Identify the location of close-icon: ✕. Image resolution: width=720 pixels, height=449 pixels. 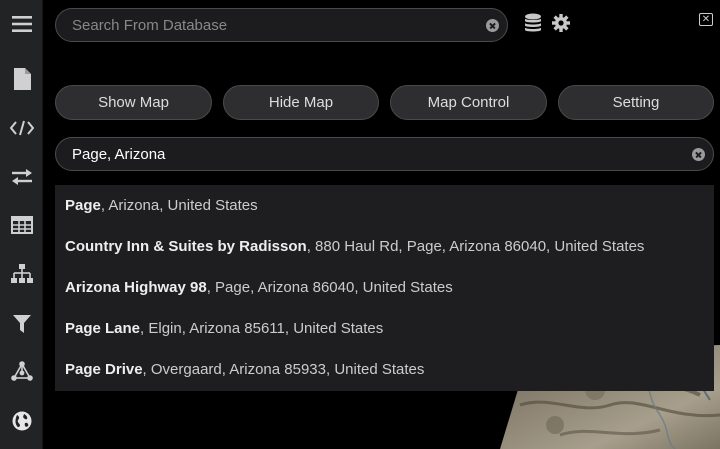
(706, 19).